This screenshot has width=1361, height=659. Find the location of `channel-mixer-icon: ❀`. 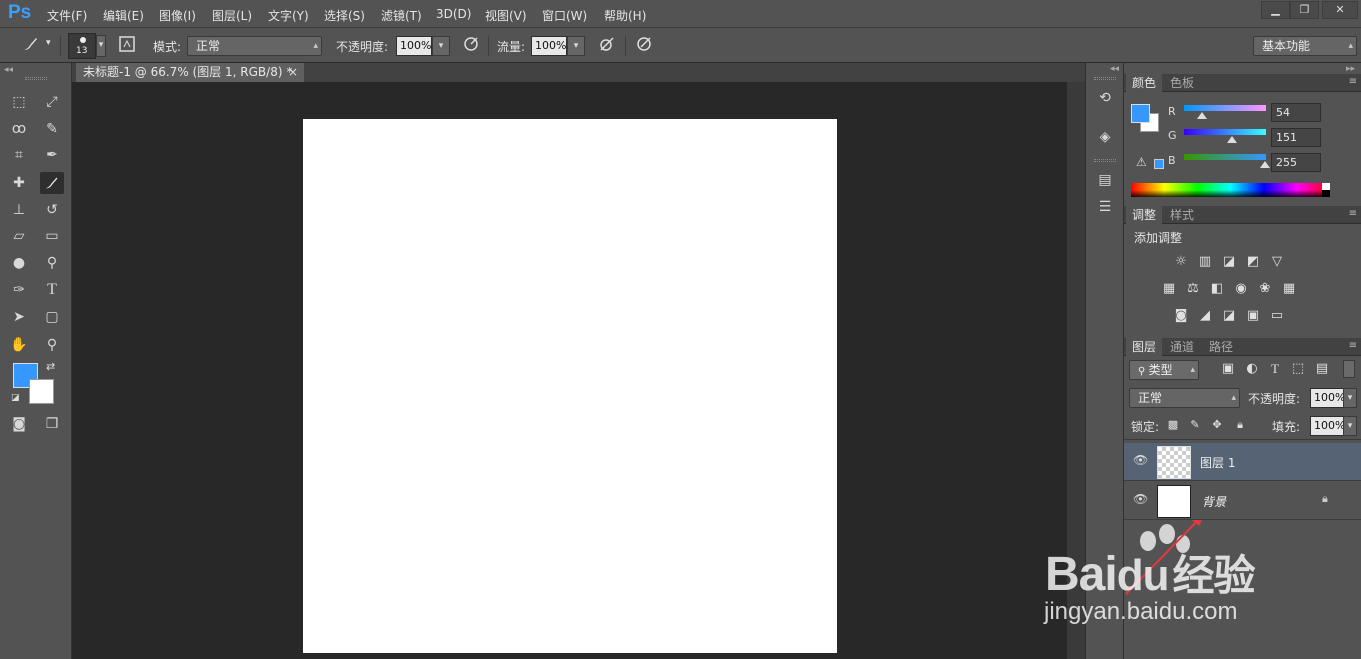

channel-mixer-icon: ❀ is located at coordinates (1265, 289).